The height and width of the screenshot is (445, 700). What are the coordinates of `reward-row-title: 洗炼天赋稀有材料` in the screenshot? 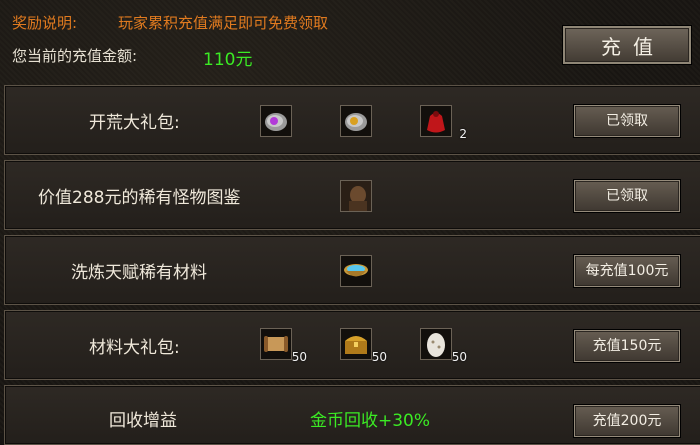 It's located at (139, 273).